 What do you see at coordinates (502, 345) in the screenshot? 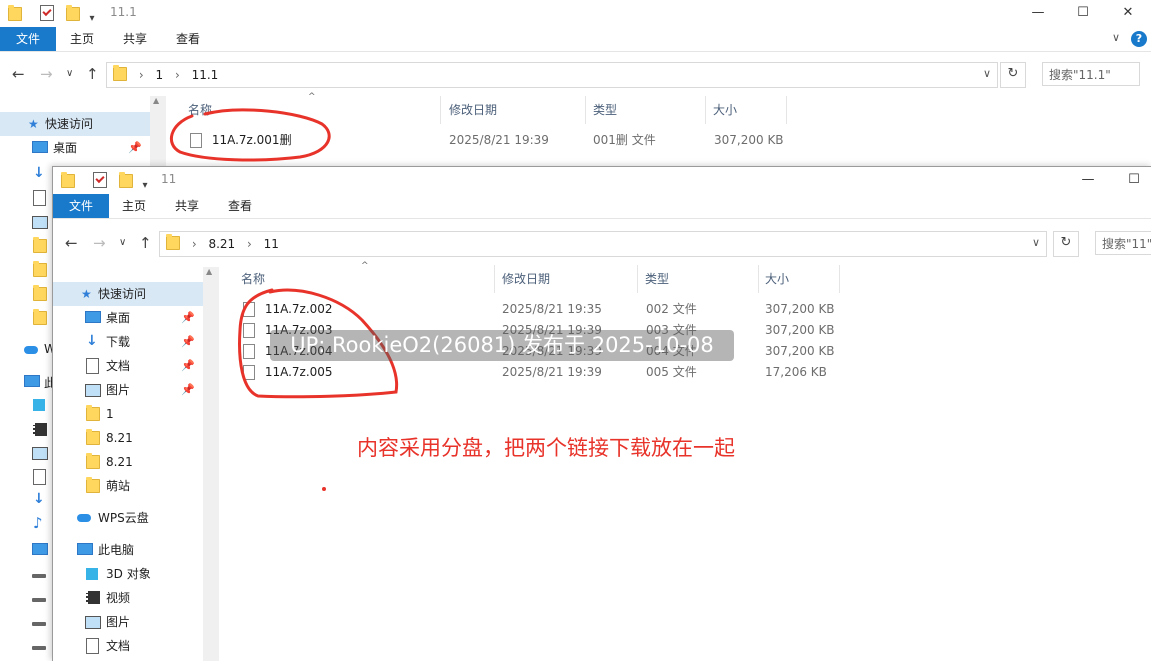
I see `watermark-label: UP: RookieO2(26081) 发布于 2025-10-08` at bounding box center [502, 345].